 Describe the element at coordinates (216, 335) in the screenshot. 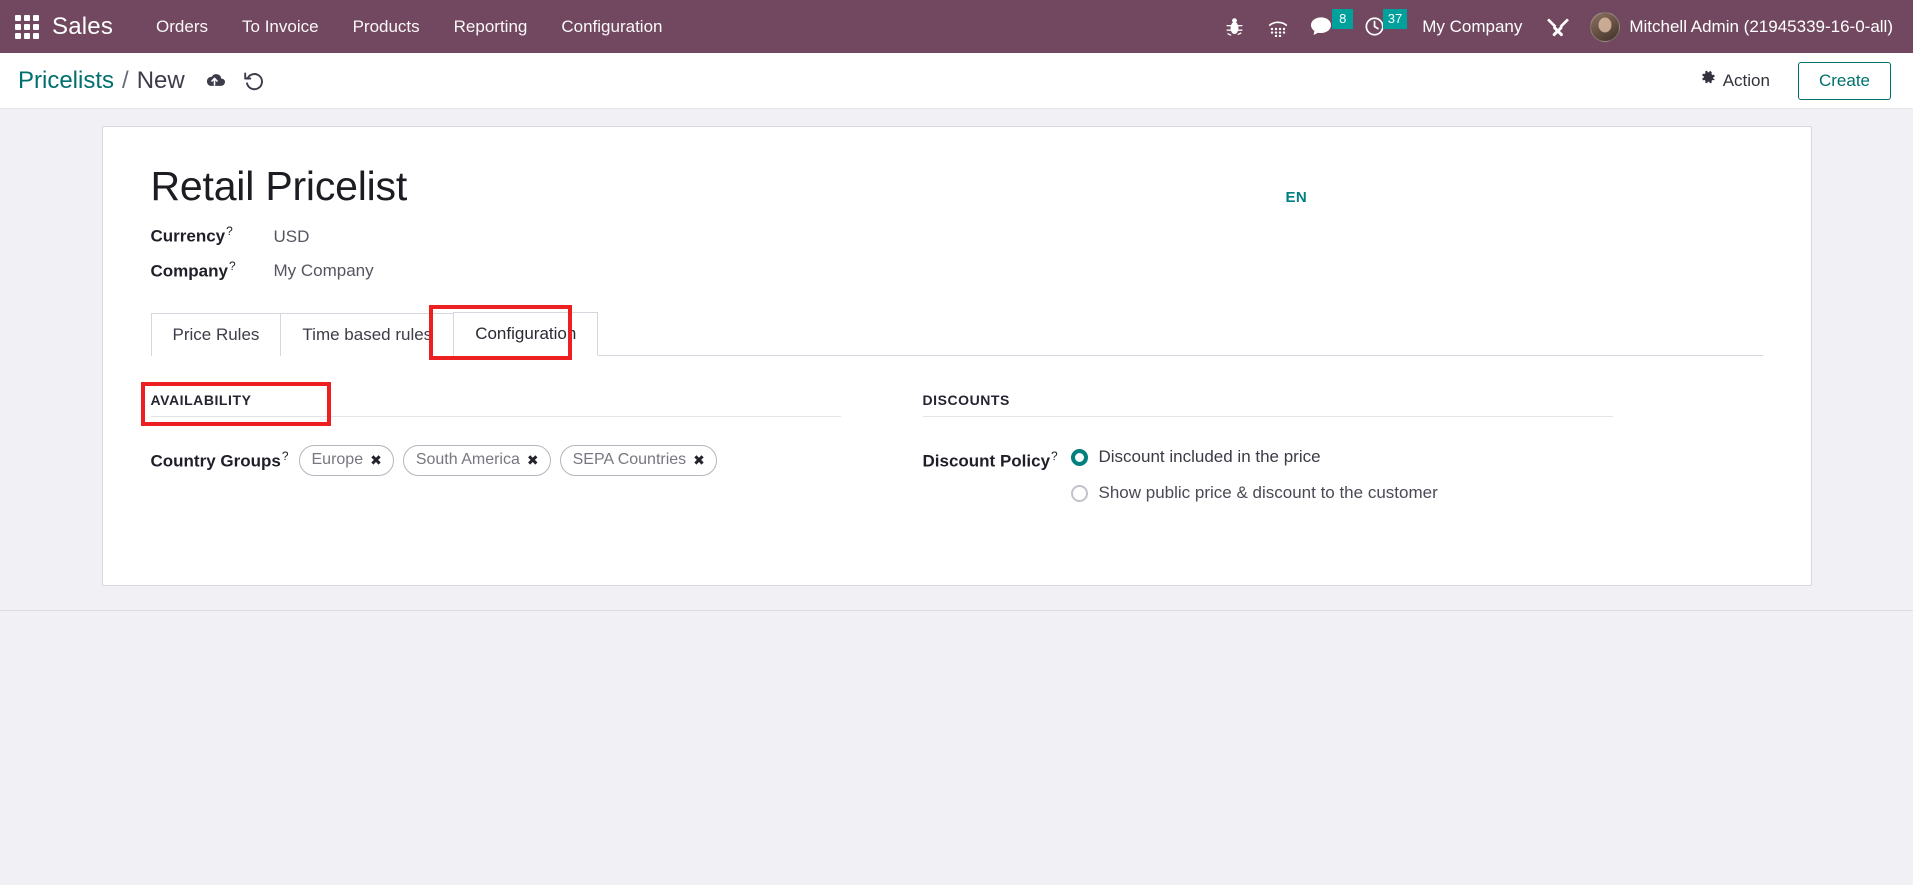

I see `tab-price-rules: Price Rules` at that location.